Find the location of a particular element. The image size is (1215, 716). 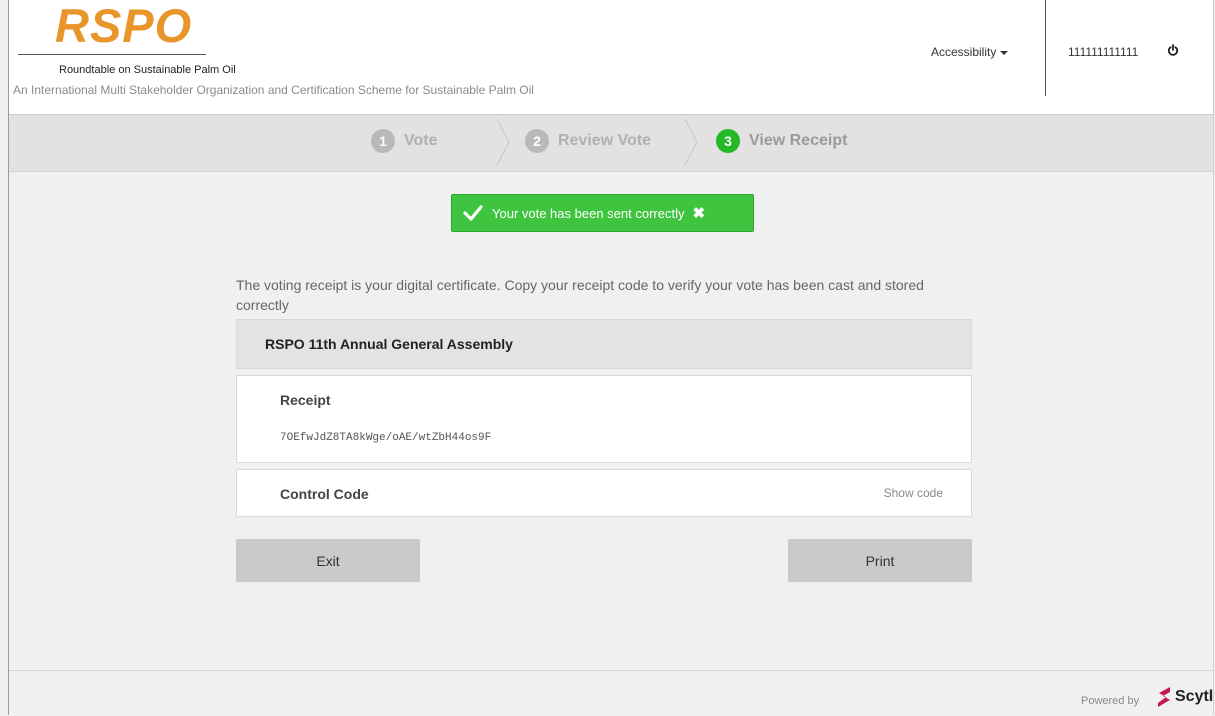

show-code-link: Show code is located at coordinates (913, 493).